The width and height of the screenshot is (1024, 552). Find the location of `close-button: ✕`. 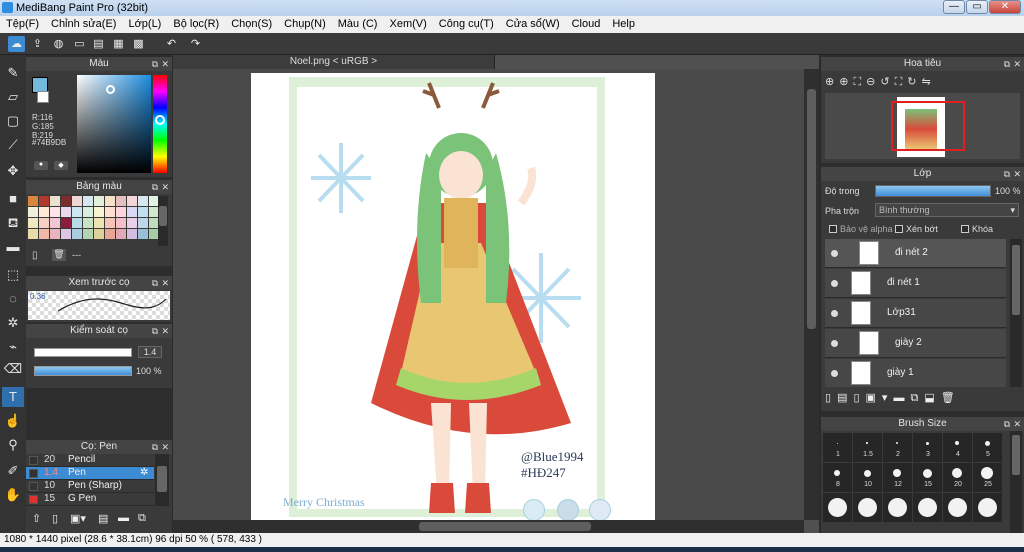

close-button: ✕ is located at coordinates (1005, 7).